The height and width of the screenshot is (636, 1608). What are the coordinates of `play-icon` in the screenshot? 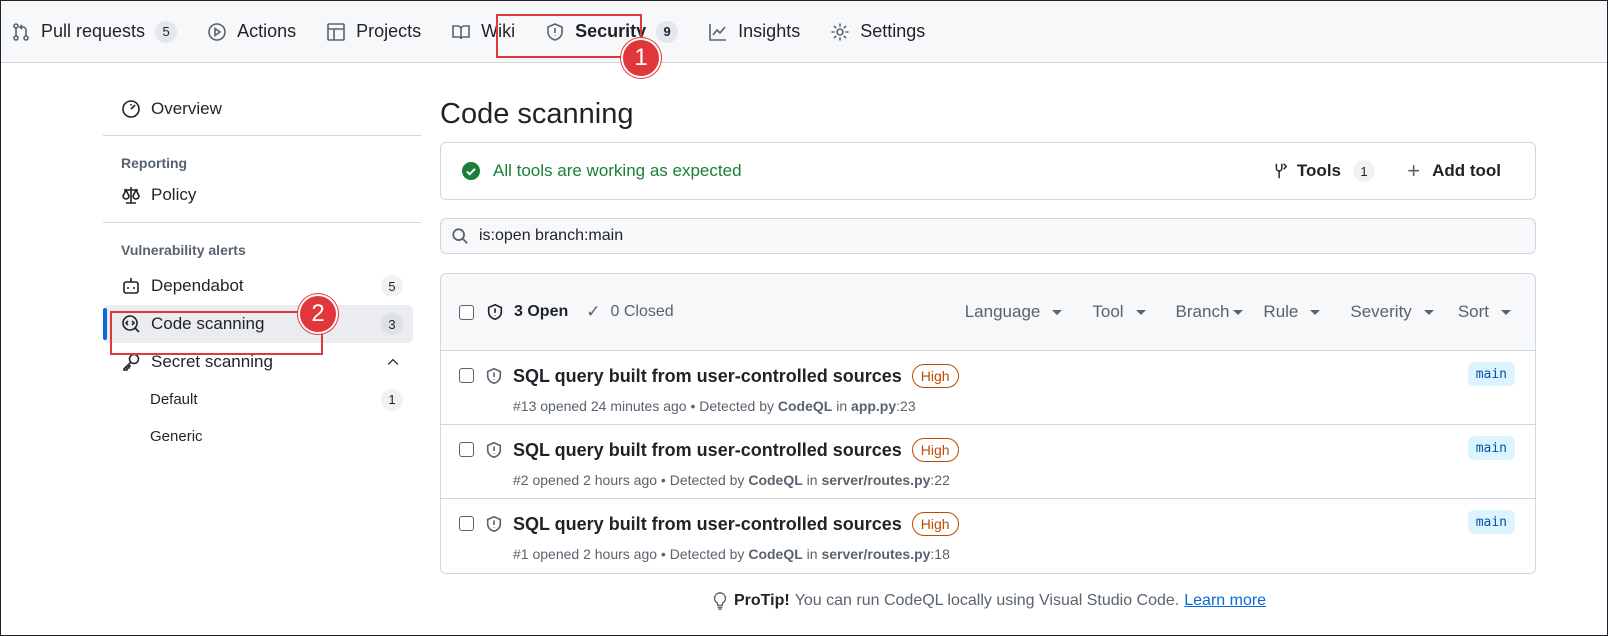 It's located at (217, 31).